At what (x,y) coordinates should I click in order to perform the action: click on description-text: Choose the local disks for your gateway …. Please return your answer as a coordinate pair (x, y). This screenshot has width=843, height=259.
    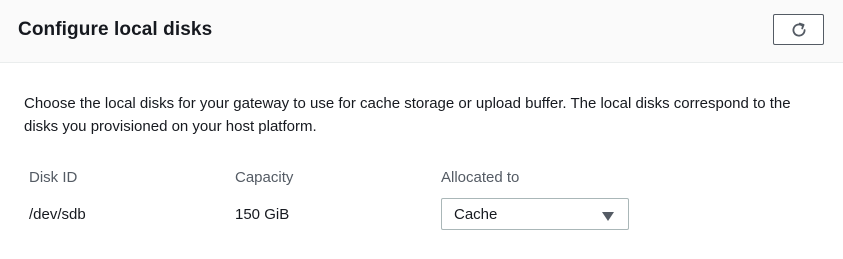
    Looking at the image, I should click on (407, 115).